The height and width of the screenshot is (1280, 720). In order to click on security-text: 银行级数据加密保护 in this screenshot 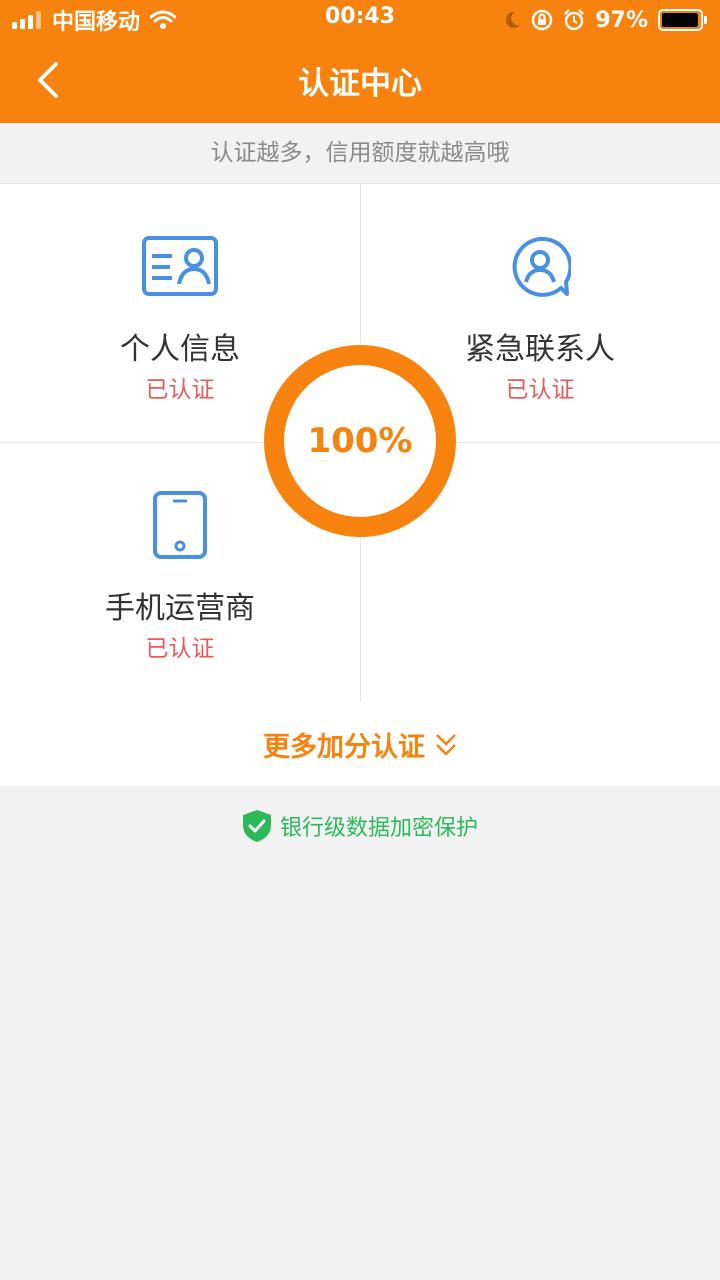, I will do `click(378, 828)`.